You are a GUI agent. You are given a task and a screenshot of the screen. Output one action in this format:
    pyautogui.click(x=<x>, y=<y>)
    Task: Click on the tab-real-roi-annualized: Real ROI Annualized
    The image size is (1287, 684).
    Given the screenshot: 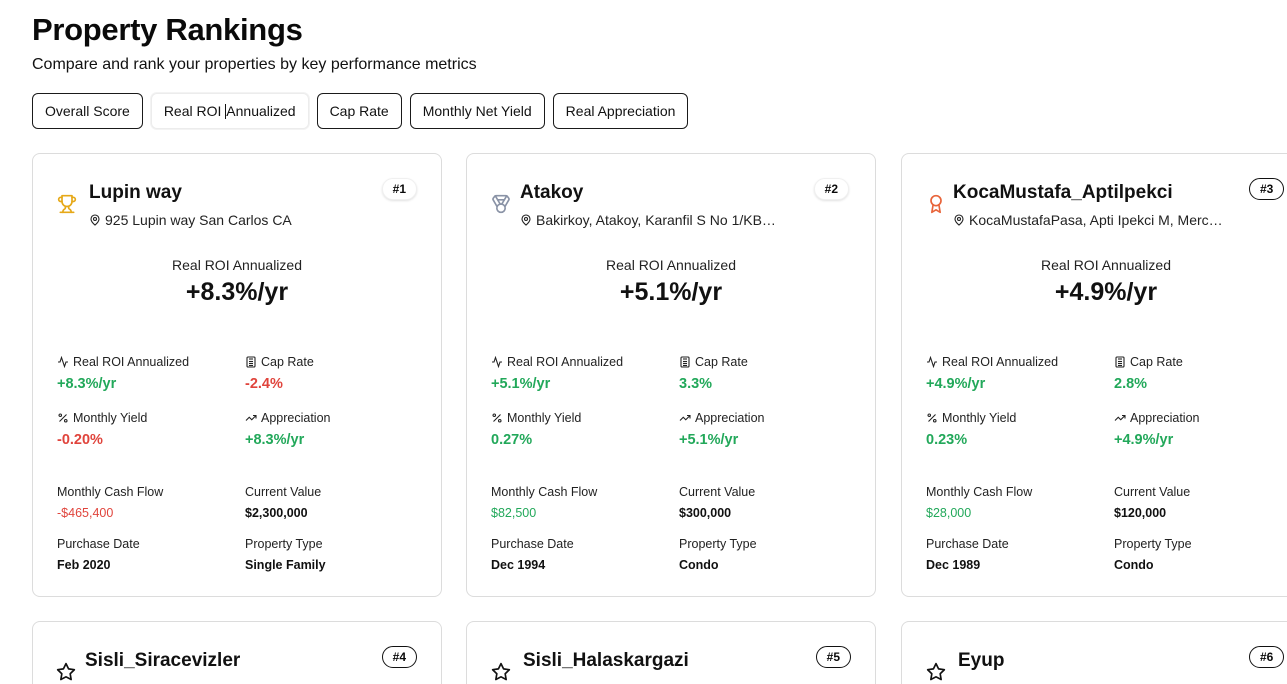 What is the action you would take?
    pyautogui.click(x=229, y=111)
    